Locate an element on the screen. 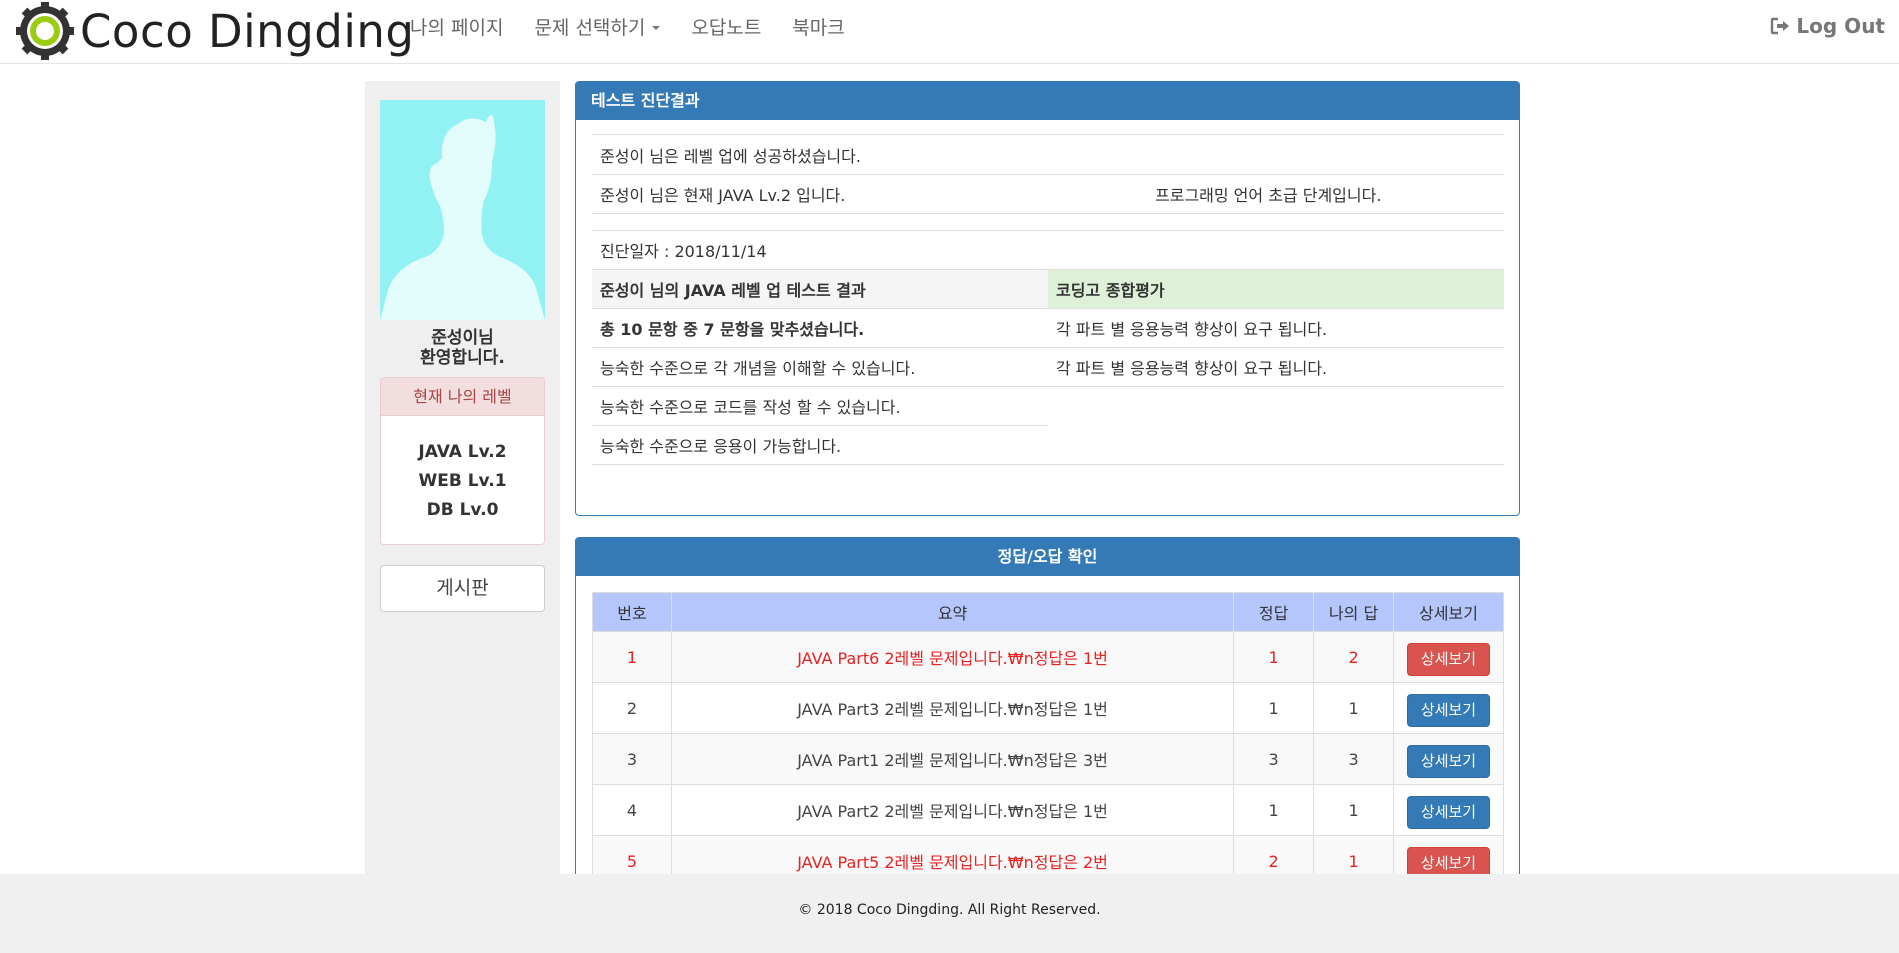 The height and width of the screenshot is (953, 1899). row-summary: JAVA Part1 2레벨 문제입니다.₩n정답은 3번 is located at coordinates (952, 759).